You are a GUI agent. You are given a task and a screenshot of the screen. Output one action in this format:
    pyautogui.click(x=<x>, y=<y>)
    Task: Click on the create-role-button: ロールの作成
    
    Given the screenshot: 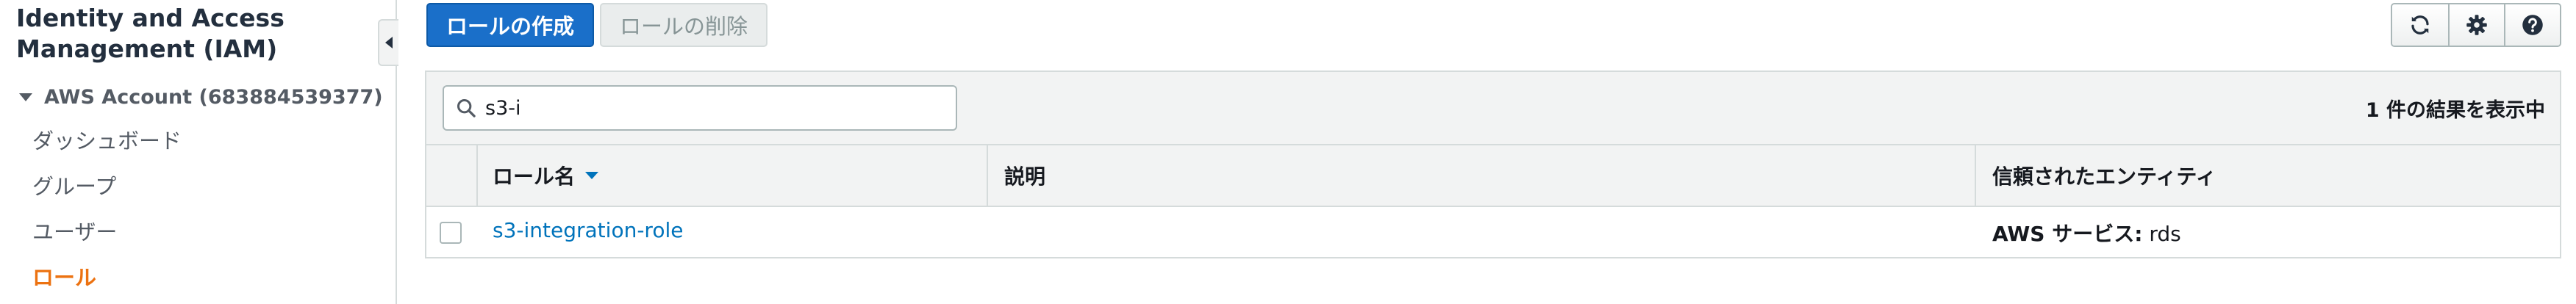 What is the action you would take?
    pyautogui.click(x=510, y=25)
    